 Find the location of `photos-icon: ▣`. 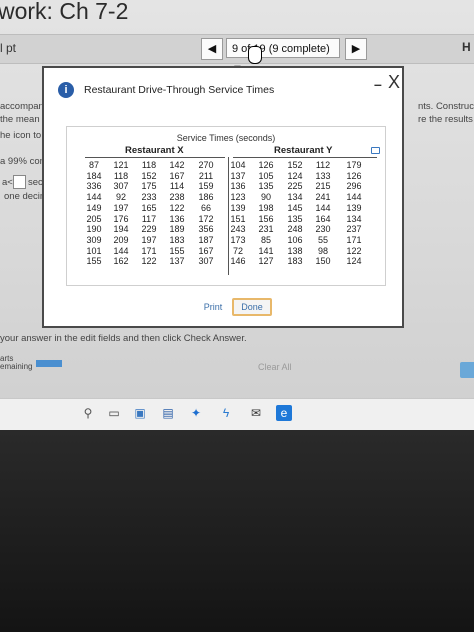

photos-icon: ▣ is located at coordinates (140, 413).